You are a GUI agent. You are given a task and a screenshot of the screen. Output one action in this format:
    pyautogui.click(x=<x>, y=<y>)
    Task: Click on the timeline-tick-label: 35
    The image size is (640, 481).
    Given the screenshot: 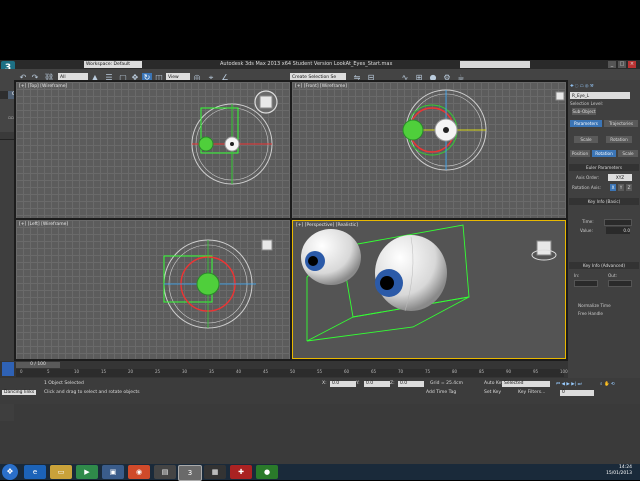 What is the action you would take?
    pyautogui.click(x=212, y=371)
    